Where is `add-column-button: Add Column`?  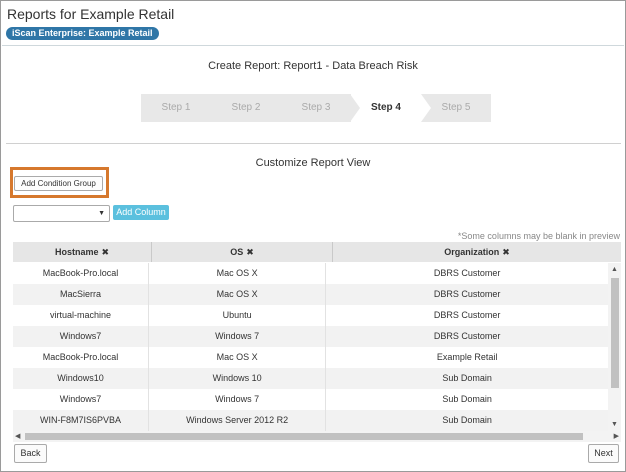
add-column-button: Add Column is located at coordinates (141, 212).